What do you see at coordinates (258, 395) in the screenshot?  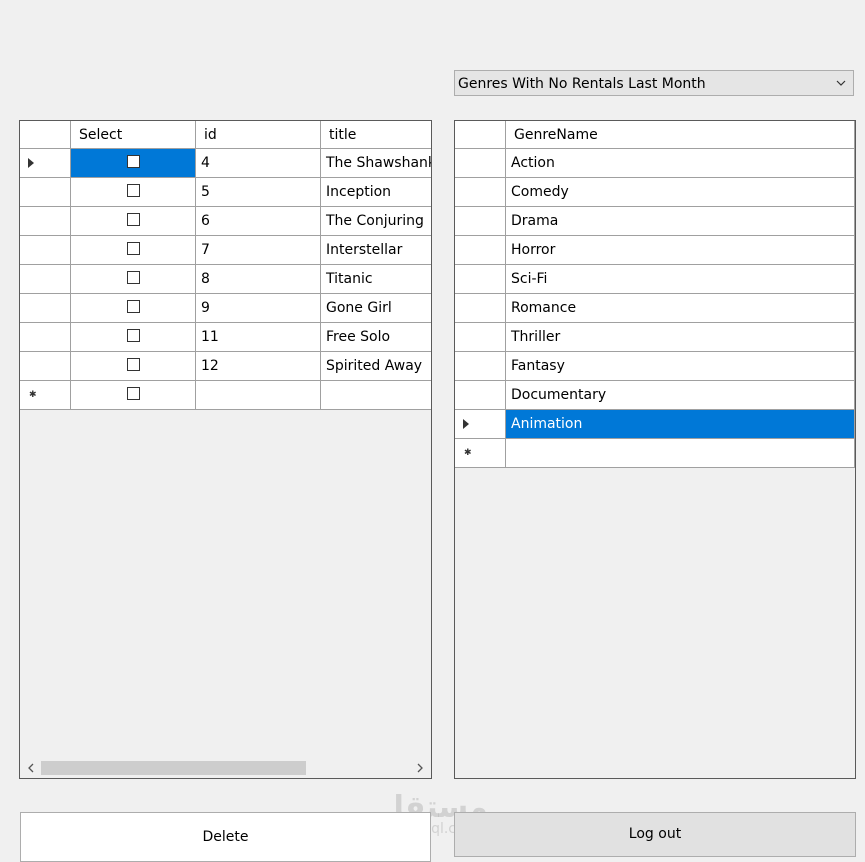 I see `id-cell` at bounding box center [258, 395].